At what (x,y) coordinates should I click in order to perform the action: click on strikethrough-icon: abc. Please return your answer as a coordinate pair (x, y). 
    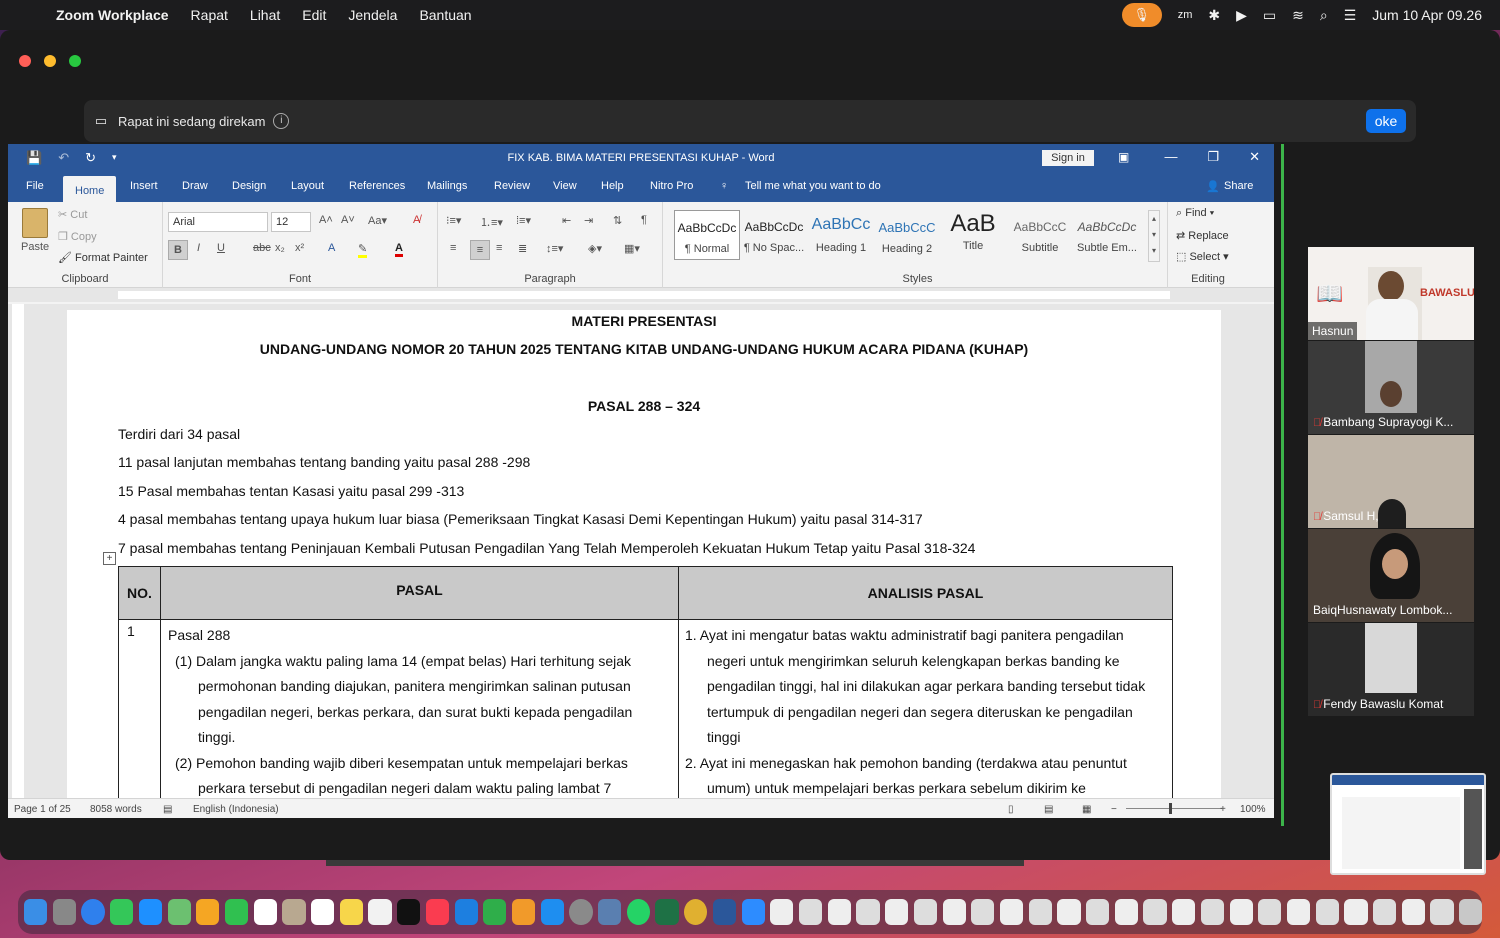
    Looking at the image, I should click on (262, 248).